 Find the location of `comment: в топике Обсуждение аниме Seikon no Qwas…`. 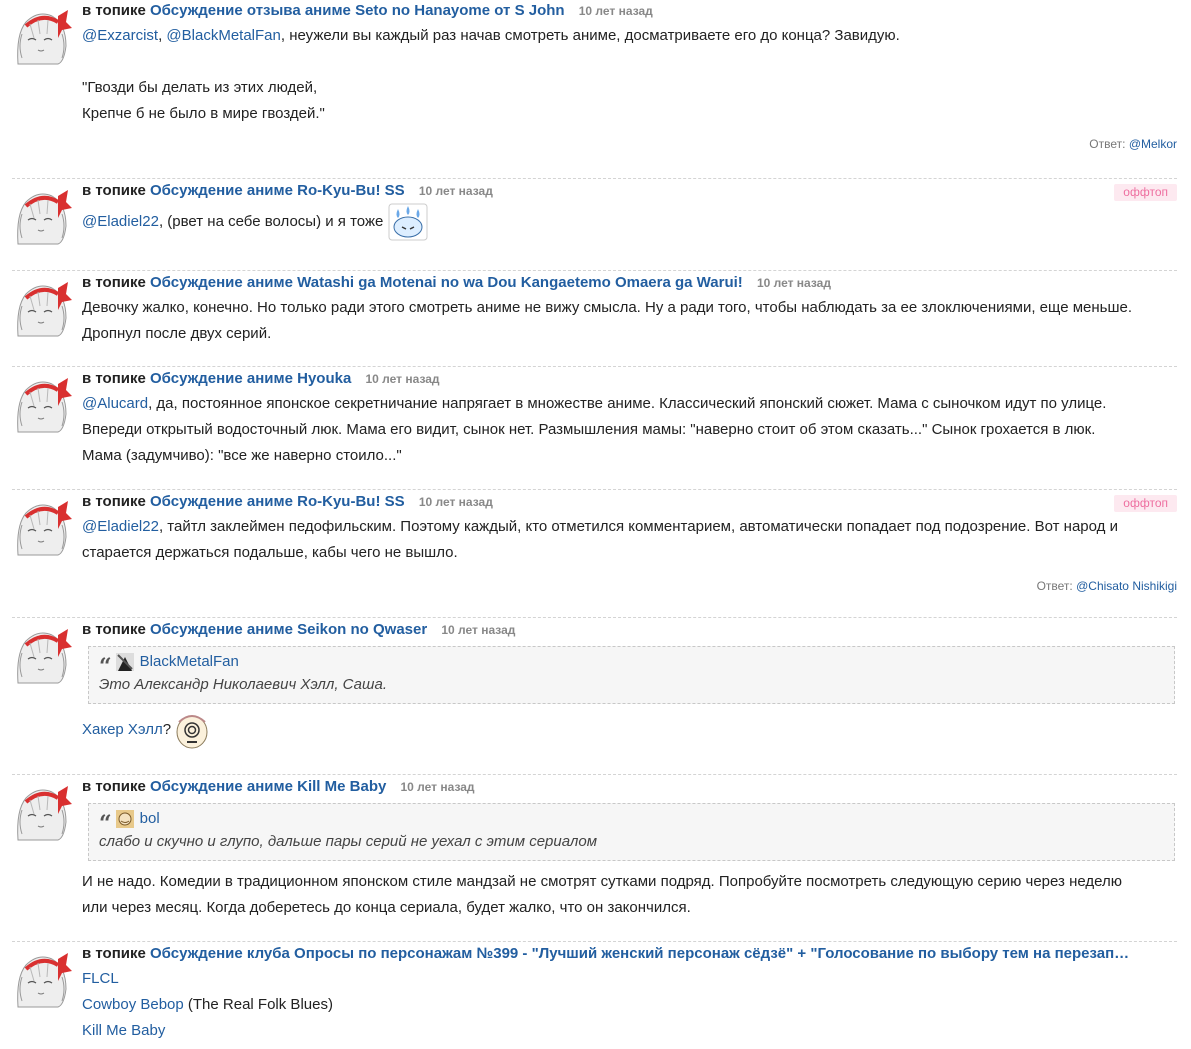

comment: в топике Обсуждение аниме Seikon no Qwas… is located at coordinates (594, 697).